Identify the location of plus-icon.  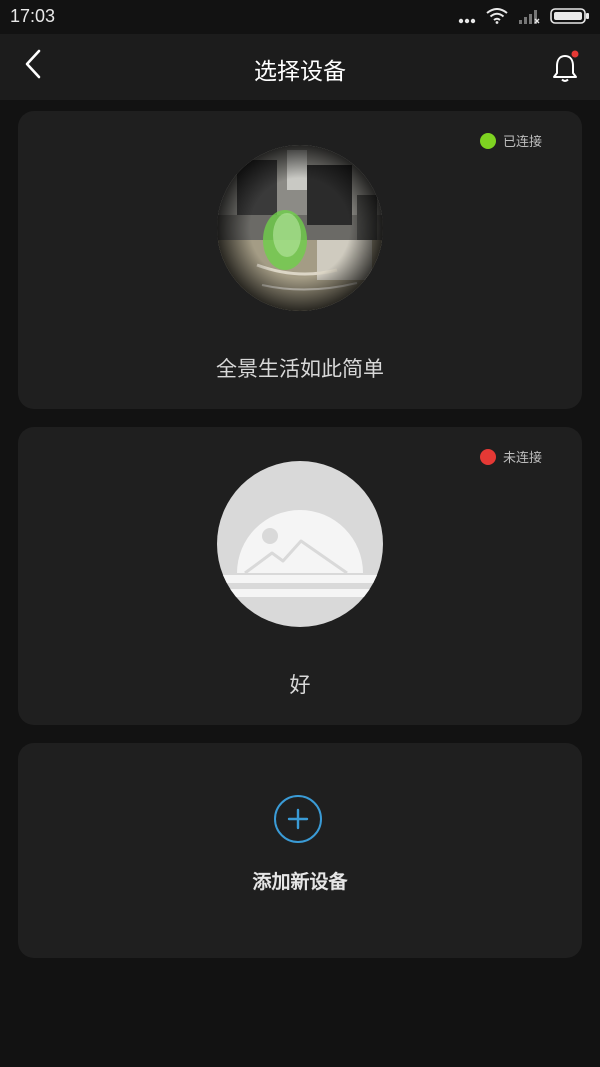
(298, 819).